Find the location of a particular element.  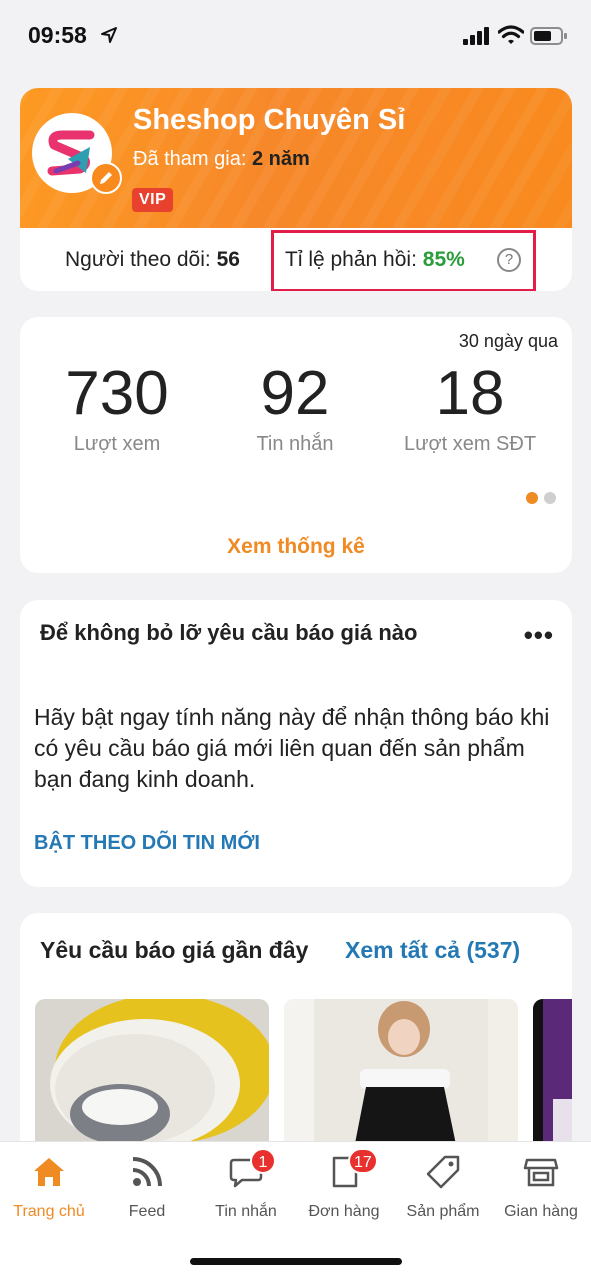

rss-icon is located at coordinates (147, 1172).